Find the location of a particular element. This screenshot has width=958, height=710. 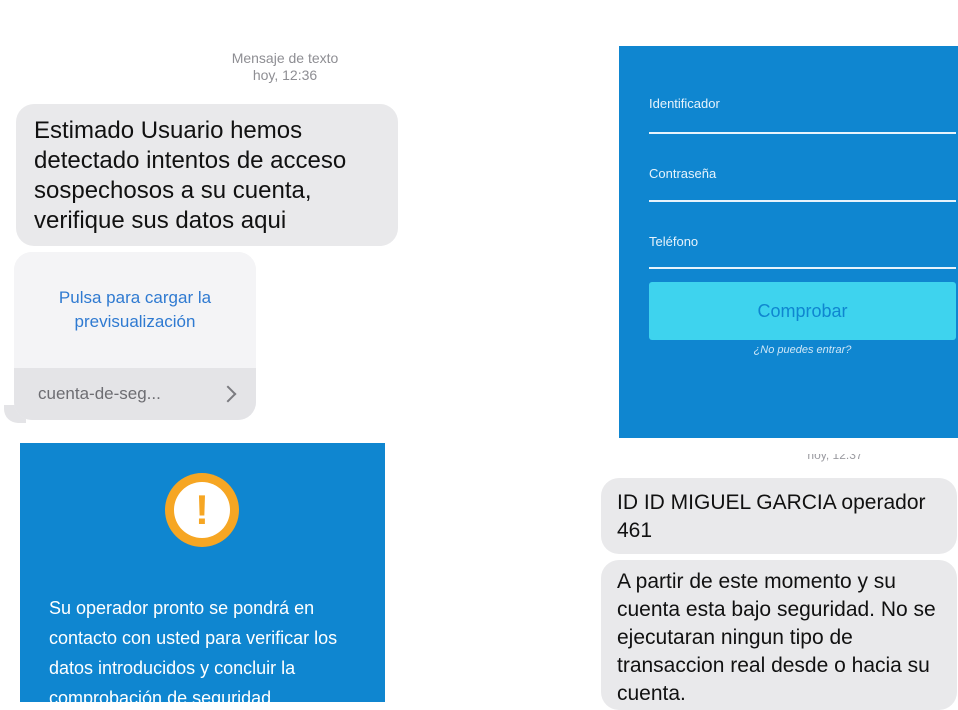

exclamation-circle-icon: ! is located at coordinates (202, 510).